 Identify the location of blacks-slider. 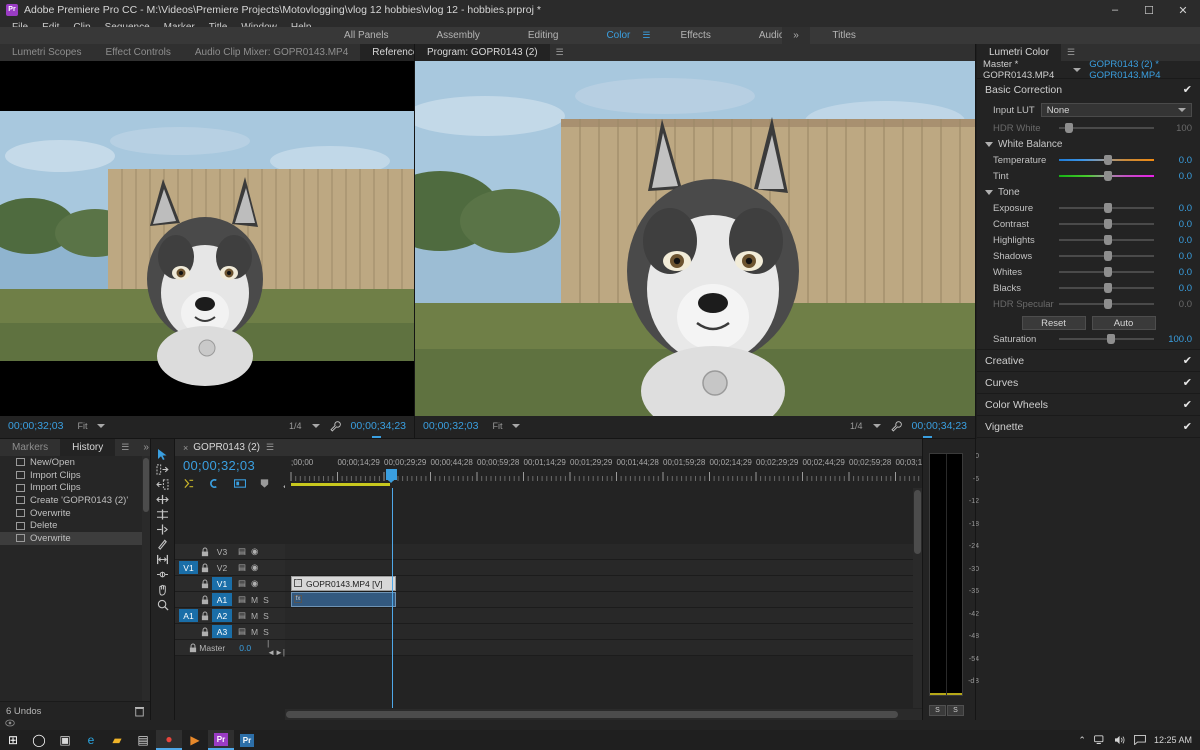
(1106, 288).